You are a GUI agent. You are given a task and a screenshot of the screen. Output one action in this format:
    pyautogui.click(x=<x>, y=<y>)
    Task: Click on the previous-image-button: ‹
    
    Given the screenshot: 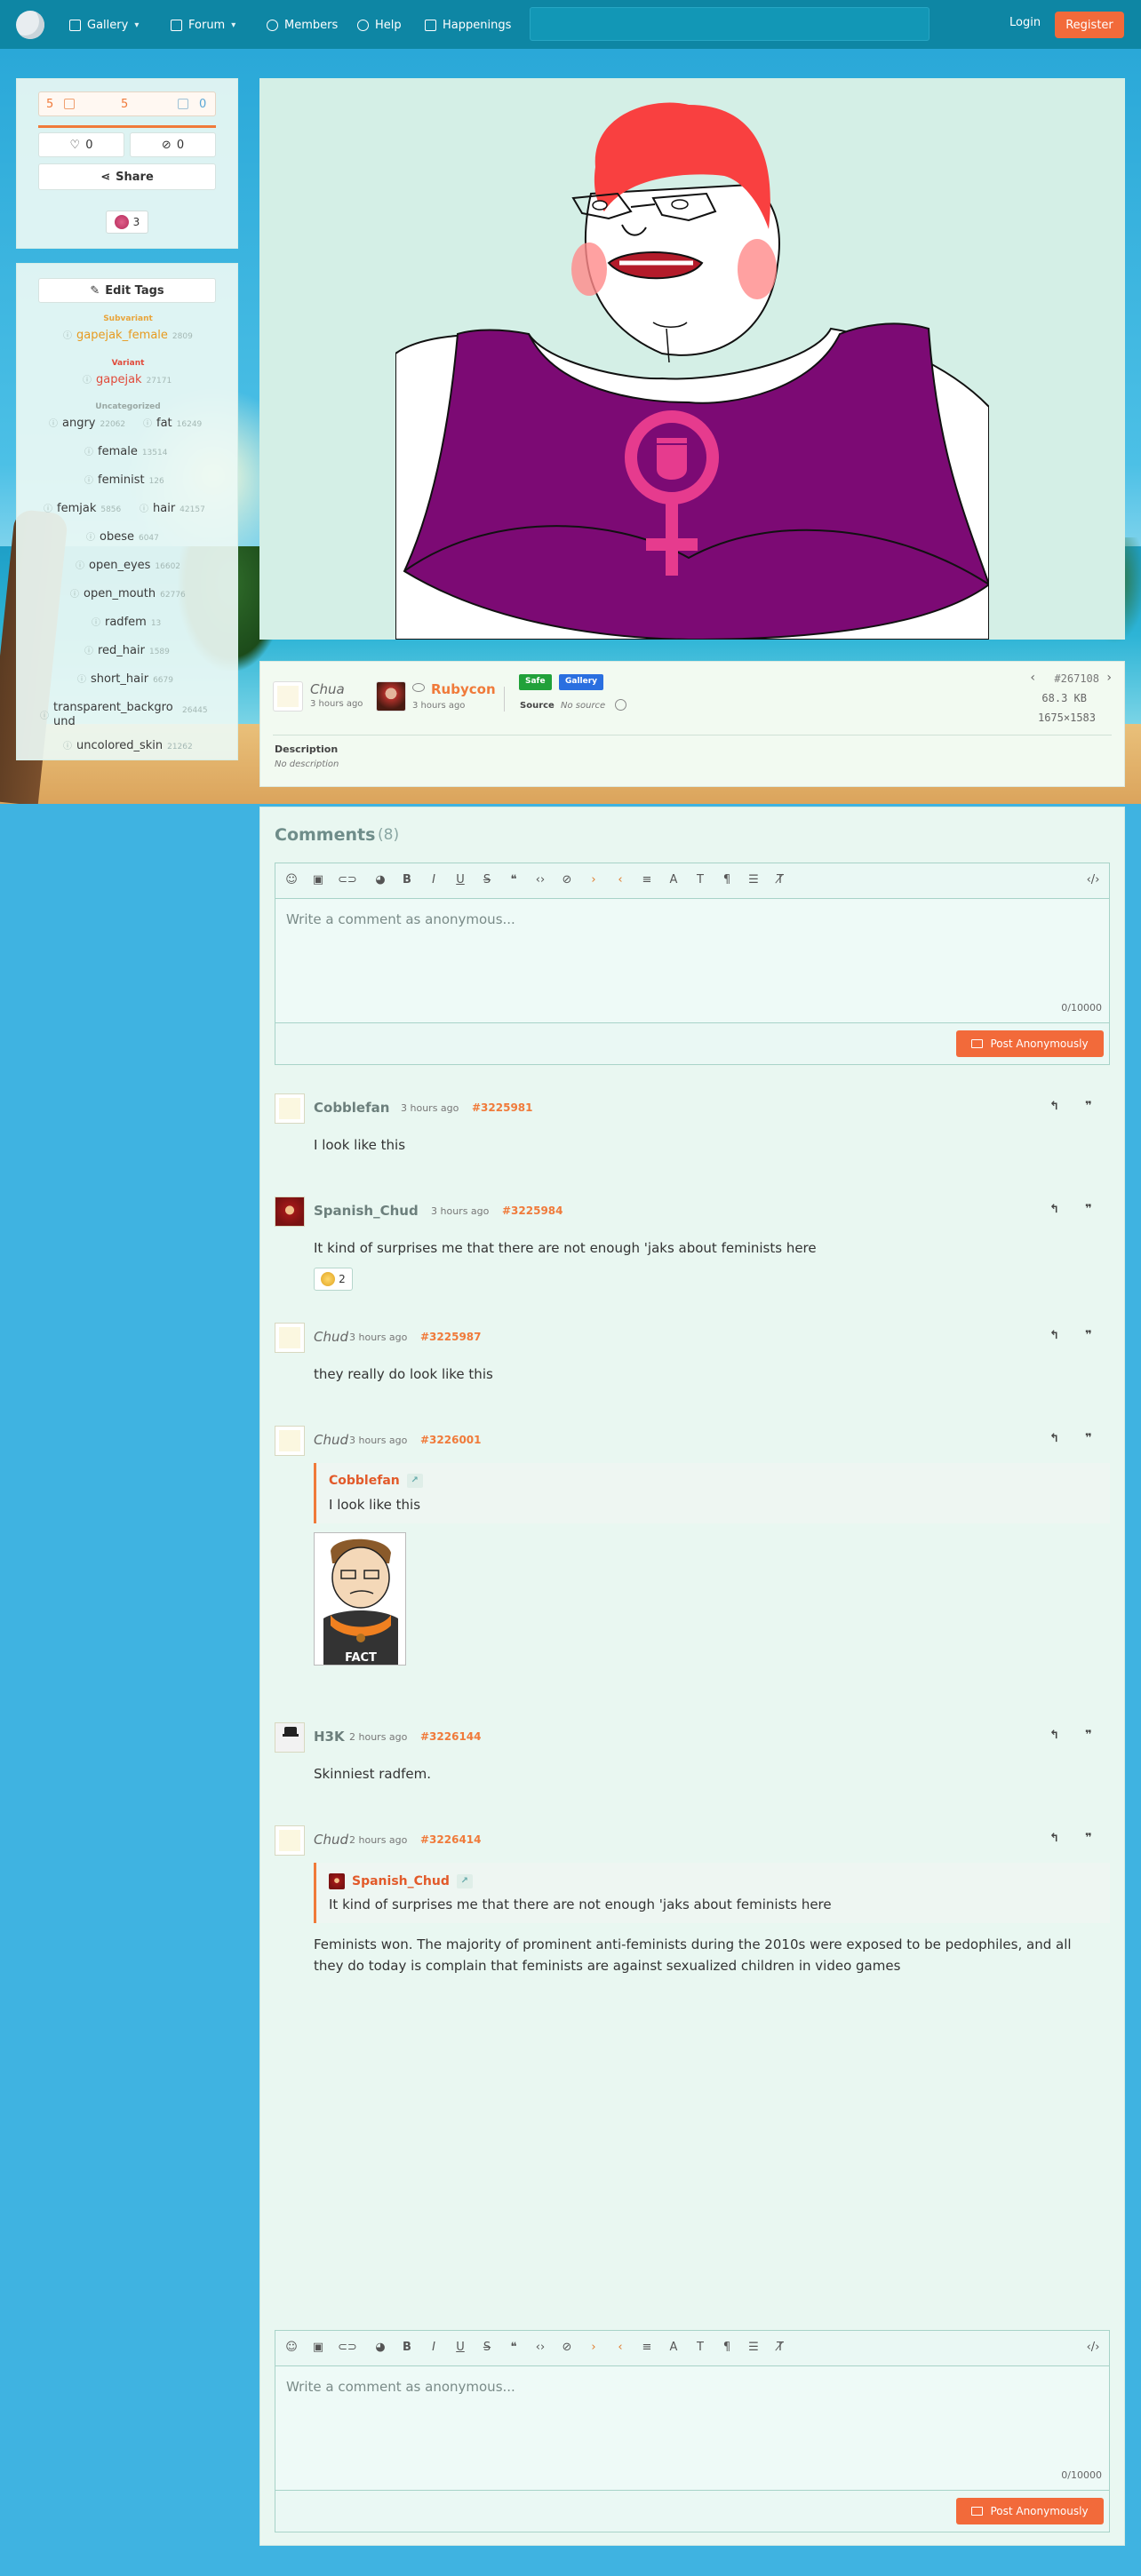 What is the action you would take?
    pyautogui.click(x=1032, y=678)
    